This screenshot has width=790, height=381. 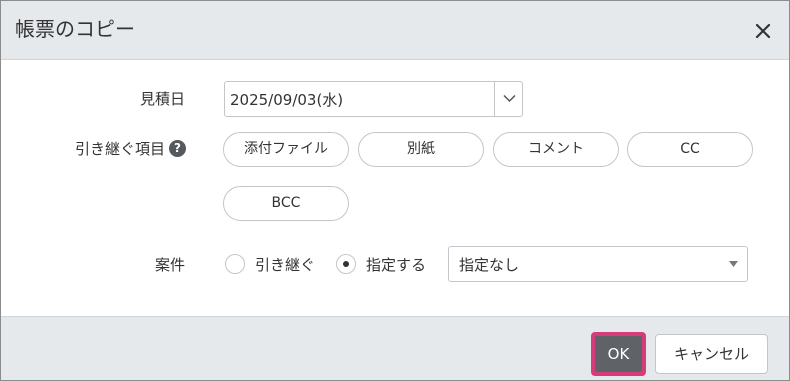 What do you see at coordinates (421, 149) in the screenshot?
I see `carry-over-item-appendix: 別紙` at bounding box center [421, 149].